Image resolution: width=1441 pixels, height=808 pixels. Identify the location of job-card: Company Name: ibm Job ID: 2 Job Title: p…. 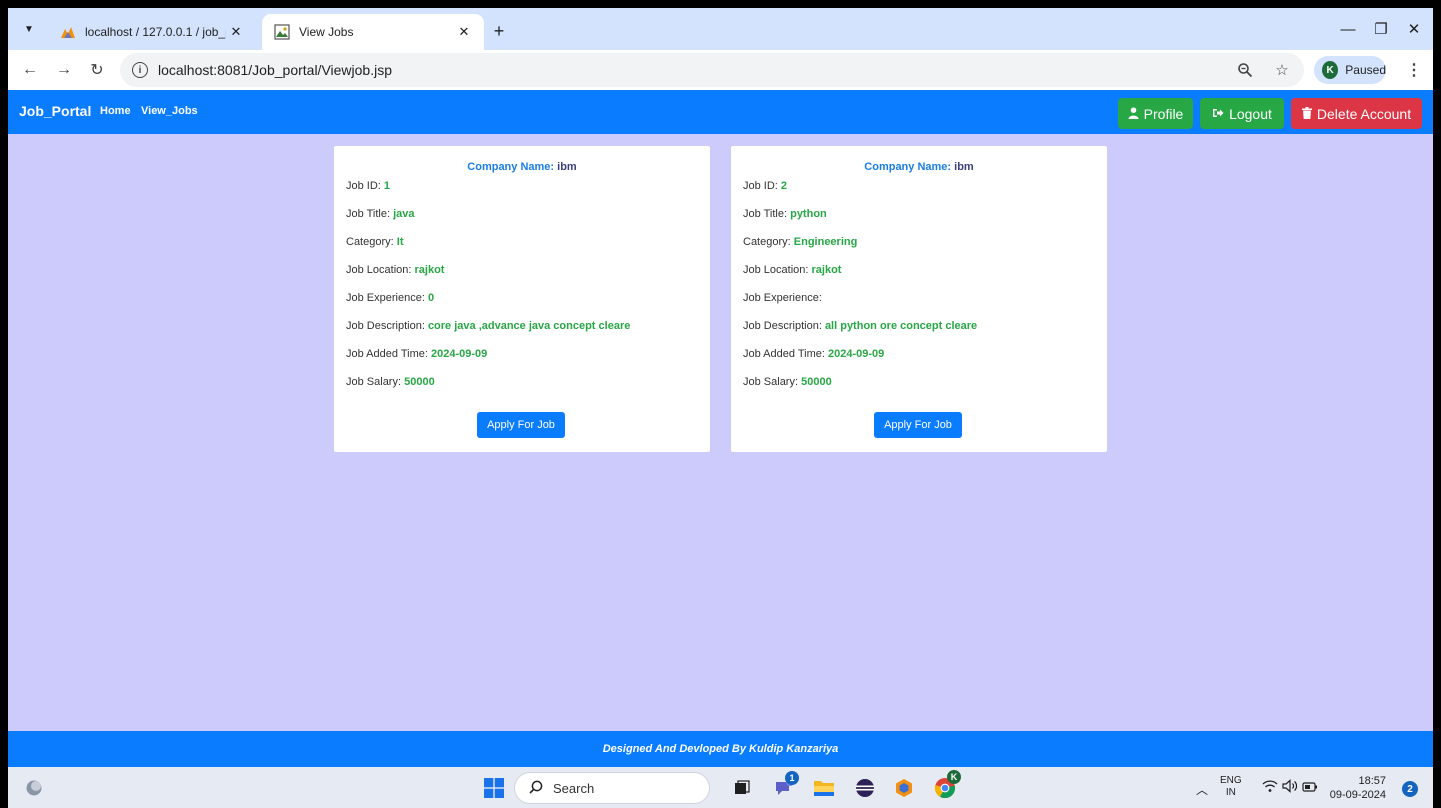
(919, 299).